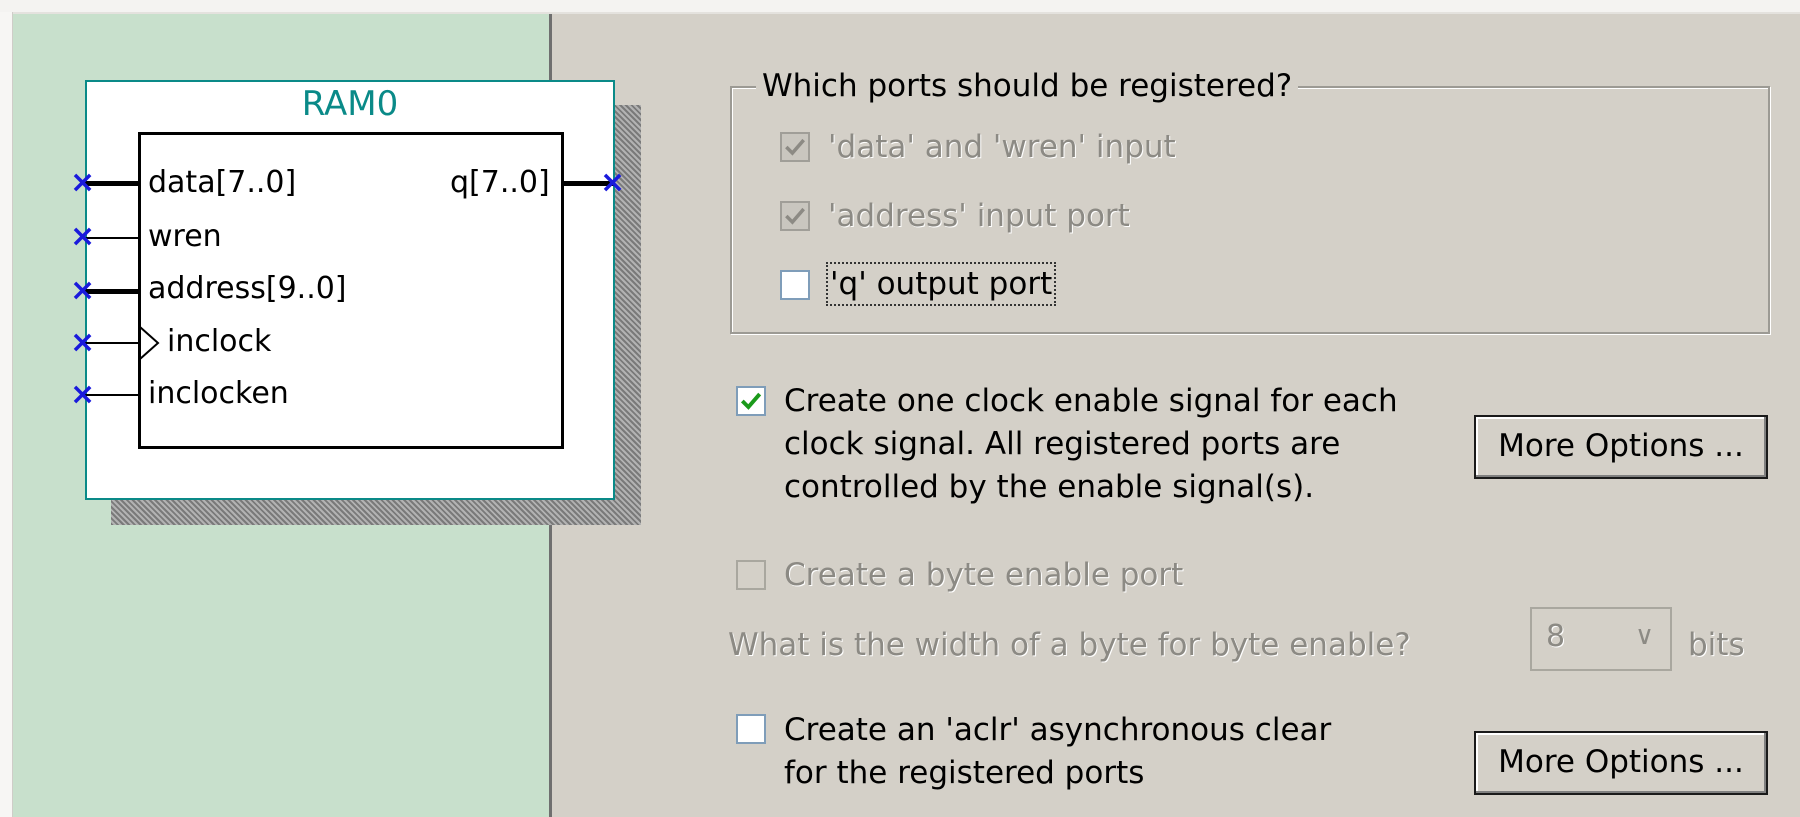 The image size is (1800, 817). I want to click on clock-enable-checkbox, so click(751, 401).